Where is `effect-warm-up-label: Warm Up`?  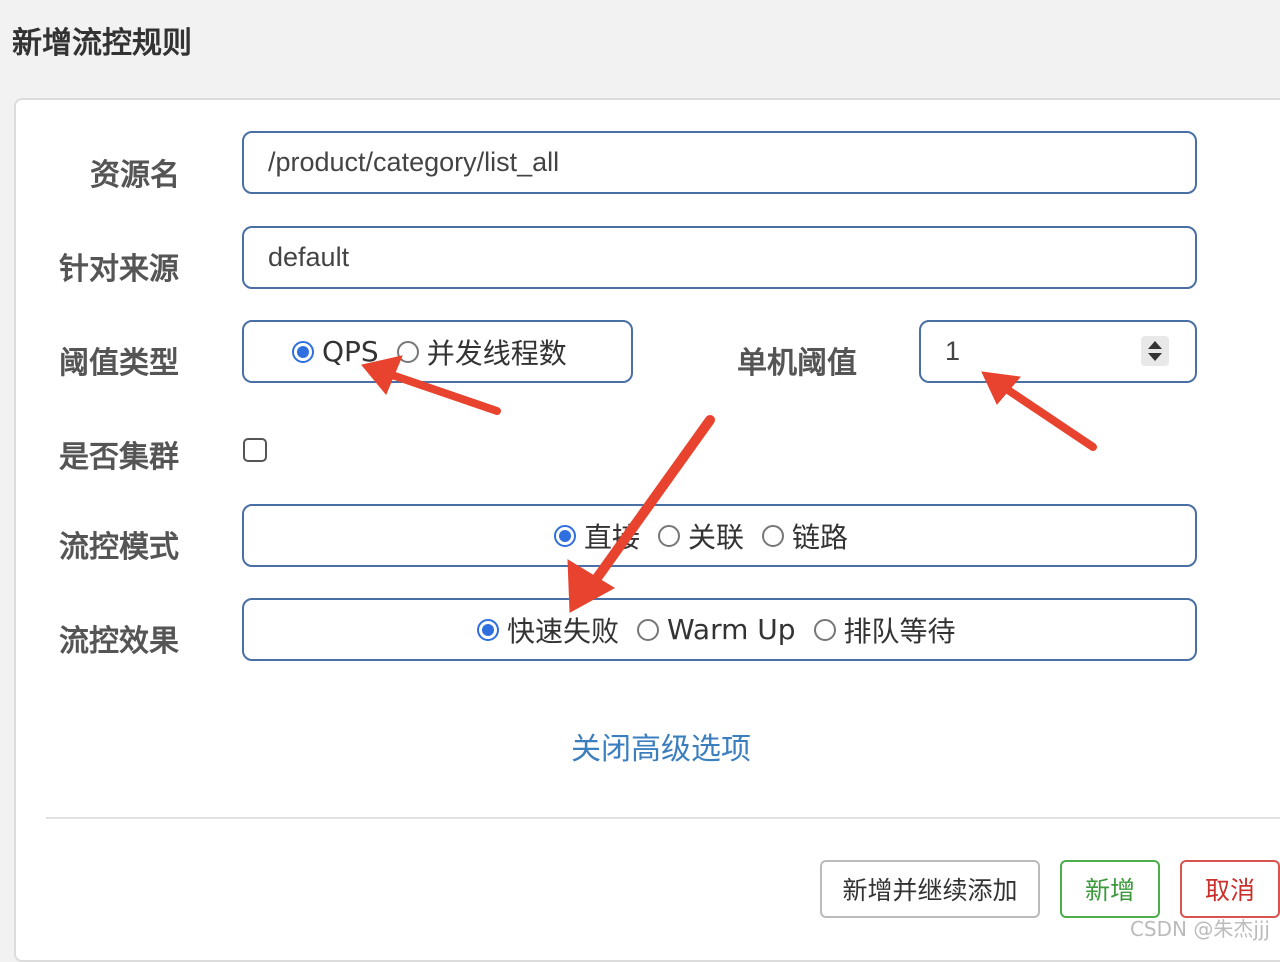
effect-warm-up-label: Warm Up is located at coordinates (731, 629).